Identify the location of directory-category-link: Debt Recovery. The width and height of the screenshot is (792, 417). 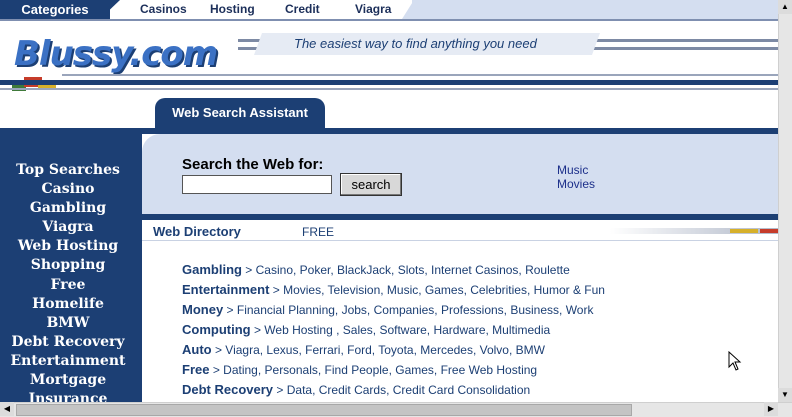
(227, 389).